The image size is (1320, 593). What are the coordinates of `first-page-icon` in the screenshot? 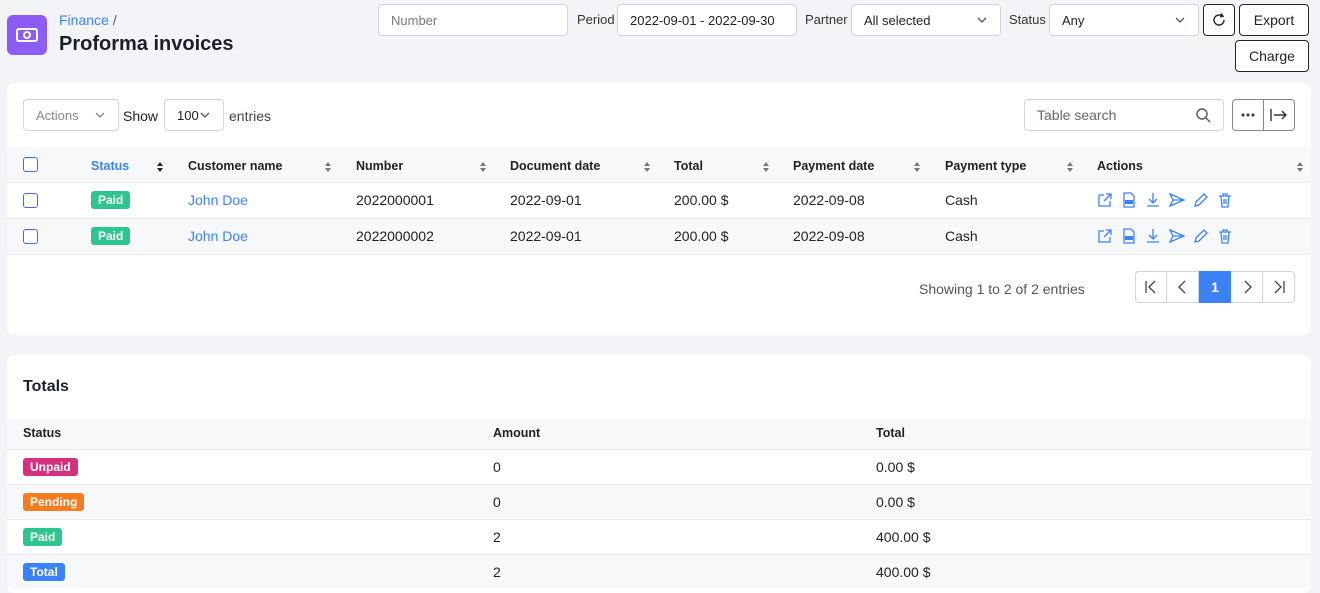 It's located at (1150, 287).